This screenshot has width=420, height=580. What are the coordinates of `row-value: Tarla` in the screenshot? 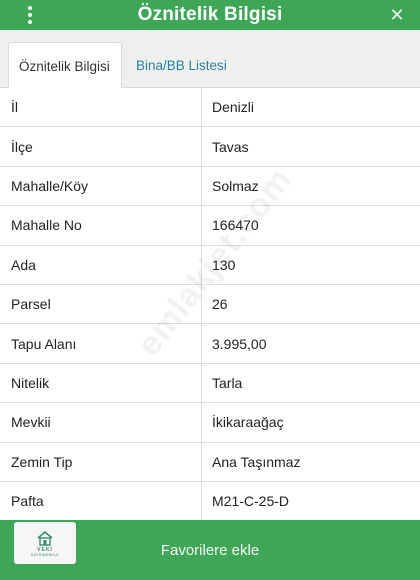 It's located at (227, 382).